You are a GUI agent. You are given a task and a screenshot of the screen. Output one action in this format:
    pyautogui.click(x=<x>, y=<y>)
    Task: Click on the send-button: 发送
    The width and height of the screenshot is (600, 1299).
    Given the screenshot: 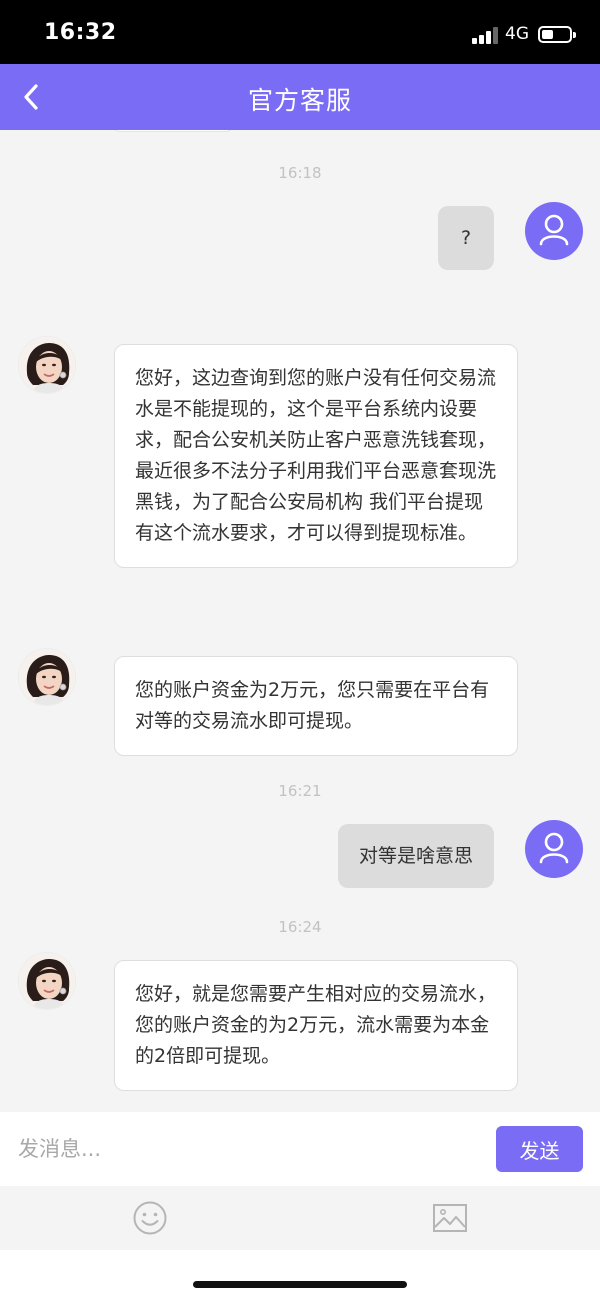 What is the action you would take?
    pyautogui.click(x=539, y=1149)
    